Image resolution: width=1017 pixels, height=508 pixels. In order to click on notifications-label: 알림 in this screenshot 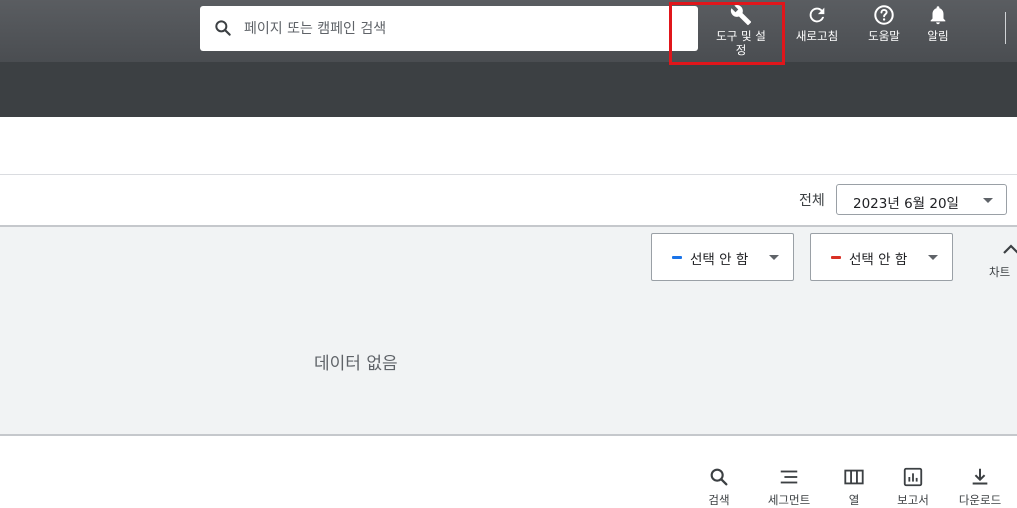, I will do `click(938, 36)`.